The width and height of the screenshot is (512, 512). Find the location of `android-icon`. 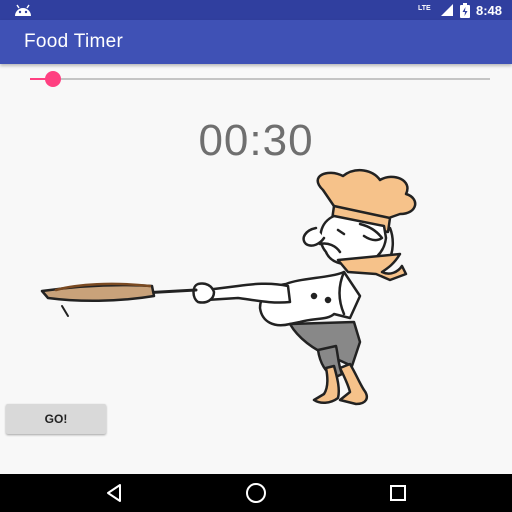

android-icon is located at coordinates (23, 10).